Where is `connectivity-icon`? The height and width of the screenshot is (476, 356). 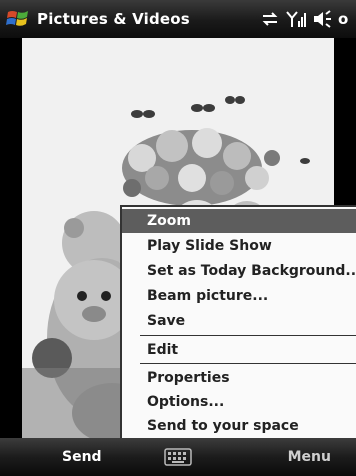
connectivity-icon is located at coordinates (270, 19).